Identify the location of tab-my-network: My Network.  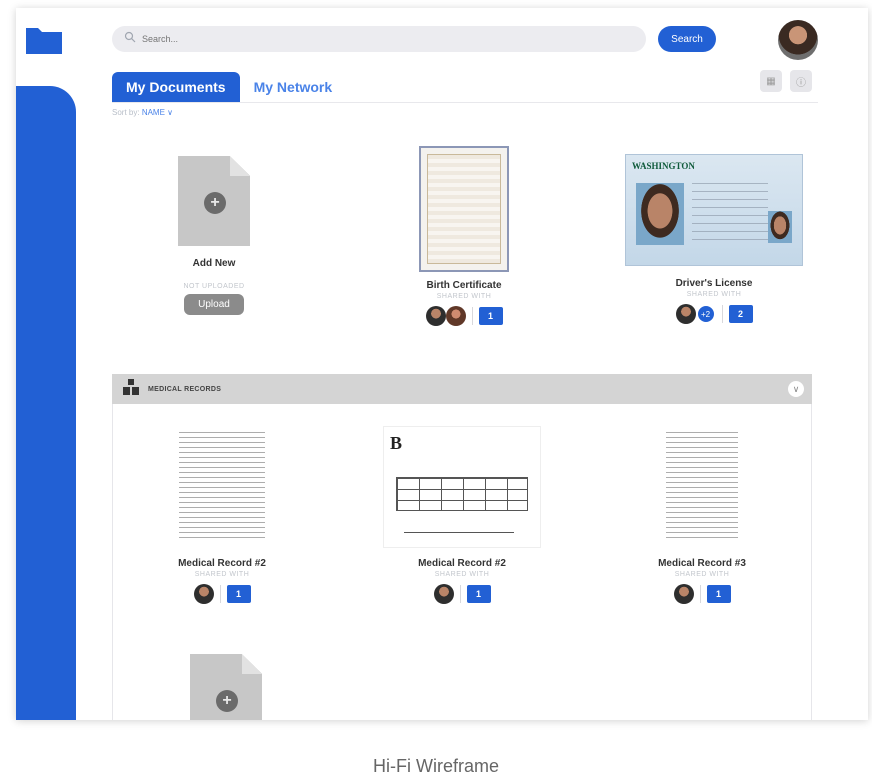
(293, 87).